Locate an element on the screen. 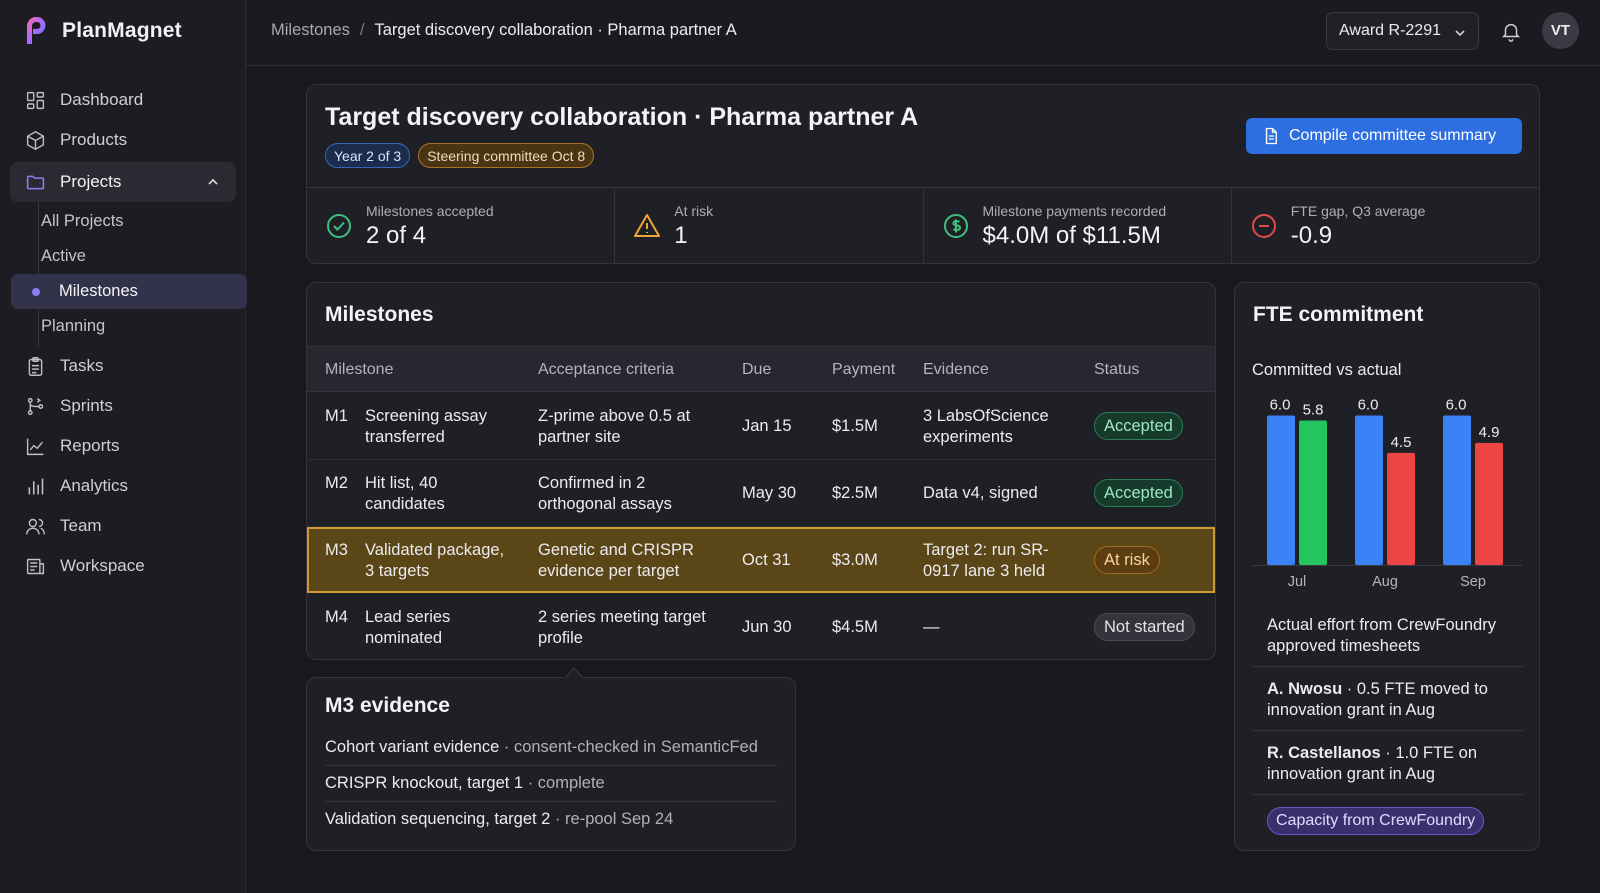  team-icon is located at coordinates (35, 526).